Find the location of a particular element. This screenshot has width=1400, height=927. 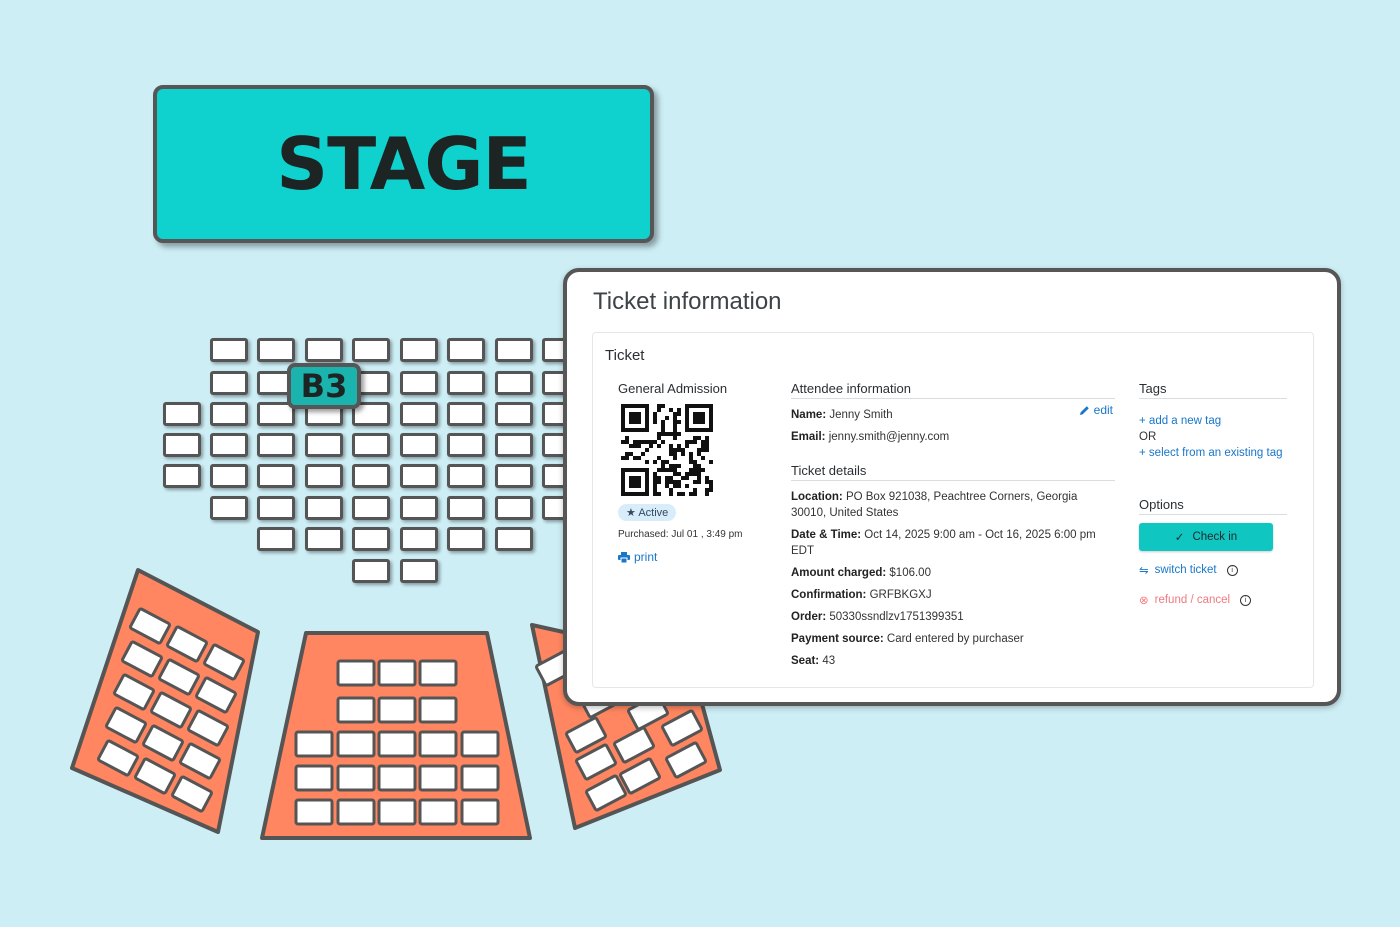

switch-ticket-link: ⇋ switch ticket i is located at coordinates (1213, 570).